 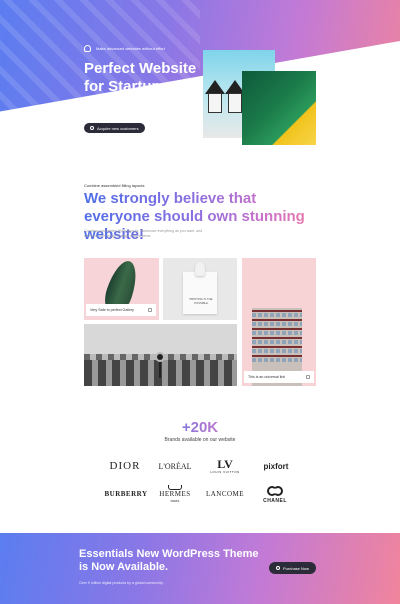 I want to click on gallery-card-bag: PRINTING IS THE POSSIBLE, so click(x=200, y=289).